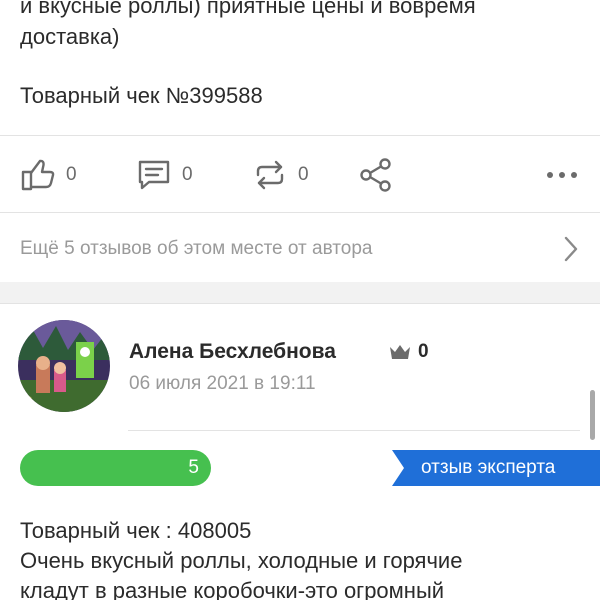 This screenshot has width=600, height=600. Describe the element at coordinates (196, 248) in the screenshot. I see `more-reviews-text: Ещё 5 отзывов об этом месте от автора` at that location.